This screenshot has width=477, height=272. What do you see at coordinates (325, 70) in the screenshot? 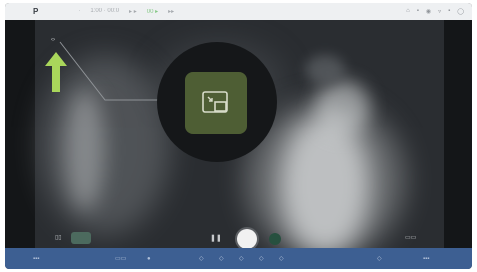
I see `figure-right-hair` at bounding box center [325, 70].